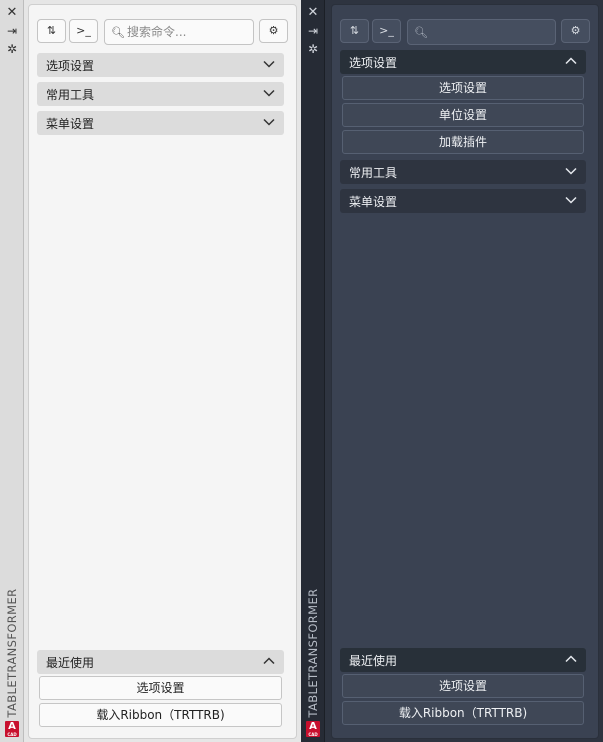 The image size is (603, 742). Describe the element at coordinates (463, 142) in the screenshot. I see `menu-item-load-plugin: 加载插件` at that location.